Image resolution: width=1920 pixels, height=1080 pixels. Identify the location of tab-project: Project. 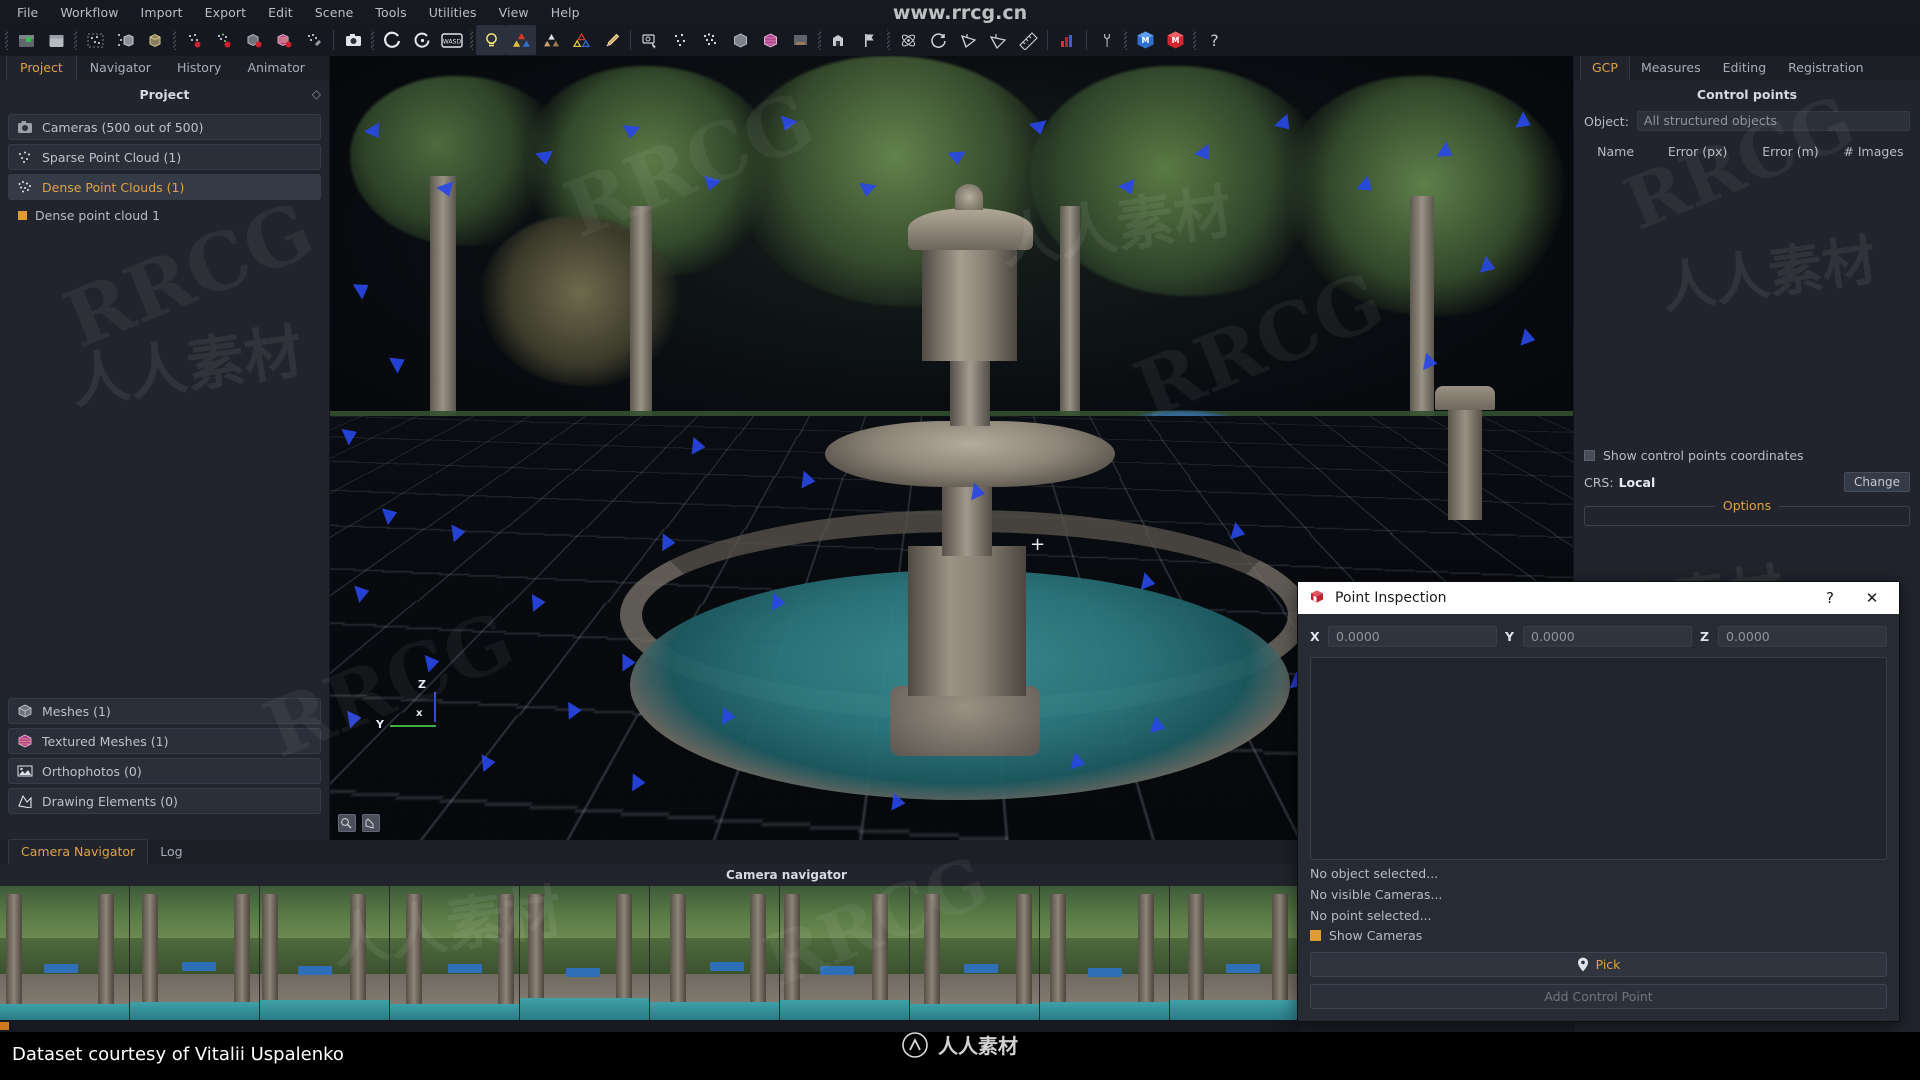
(41, 67).